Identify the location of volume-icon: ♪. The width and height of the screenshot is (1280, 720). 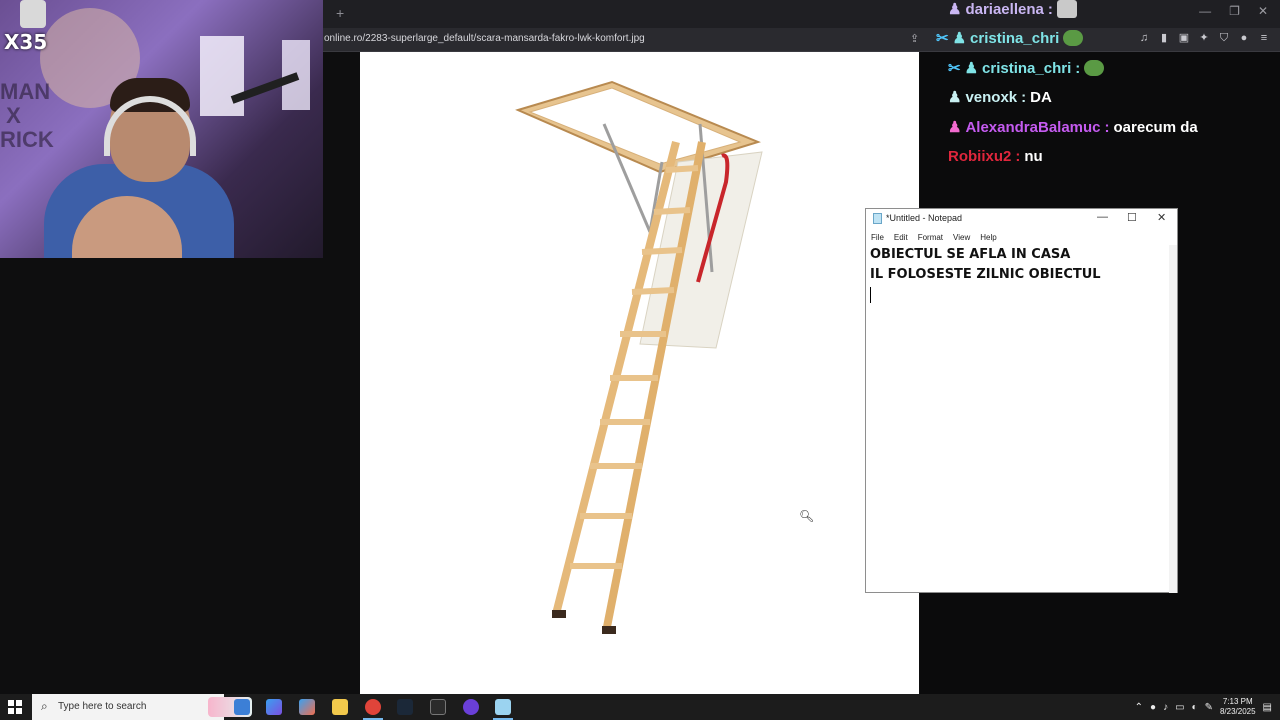
(1165, 707).